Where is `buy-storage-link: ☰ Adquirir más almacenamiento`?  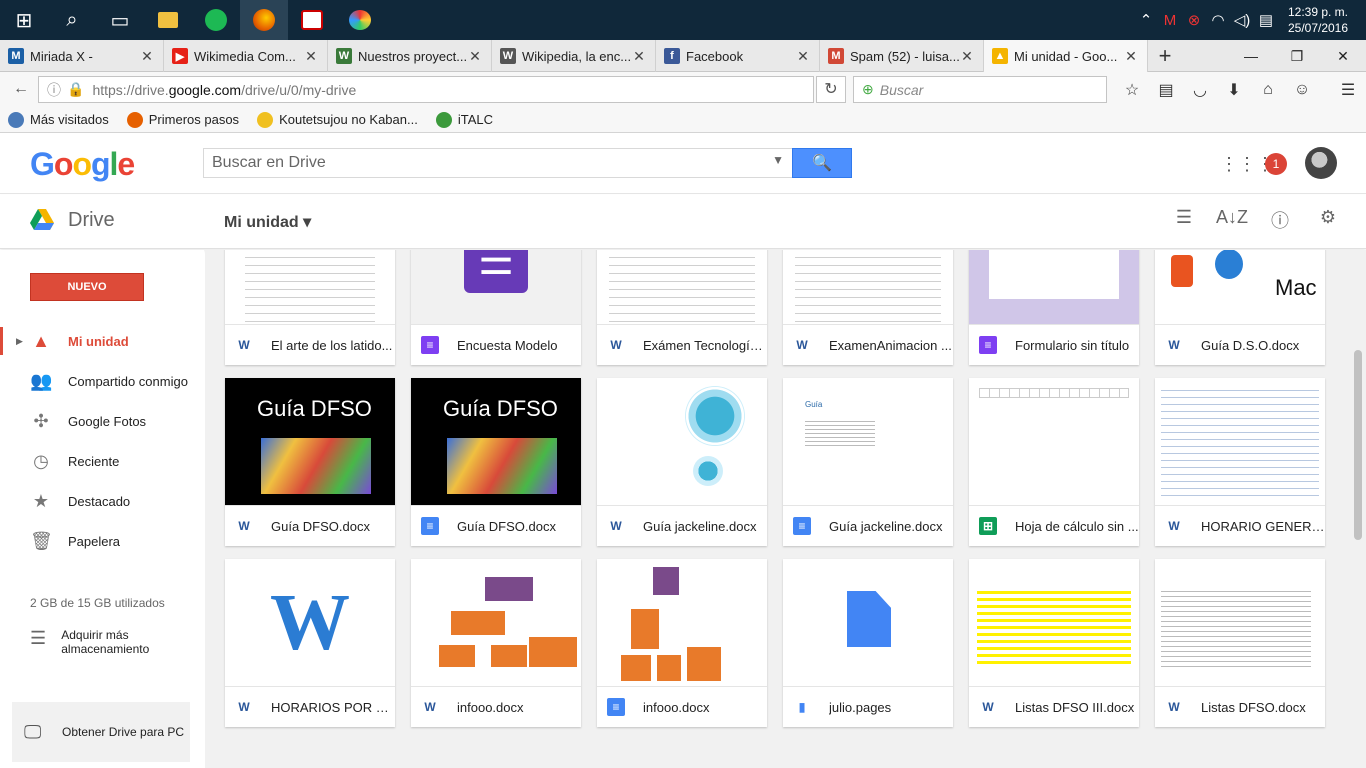
buy-storage-link: ☰ Adquirir más almacenamiento is located at coordinates (115, 642).